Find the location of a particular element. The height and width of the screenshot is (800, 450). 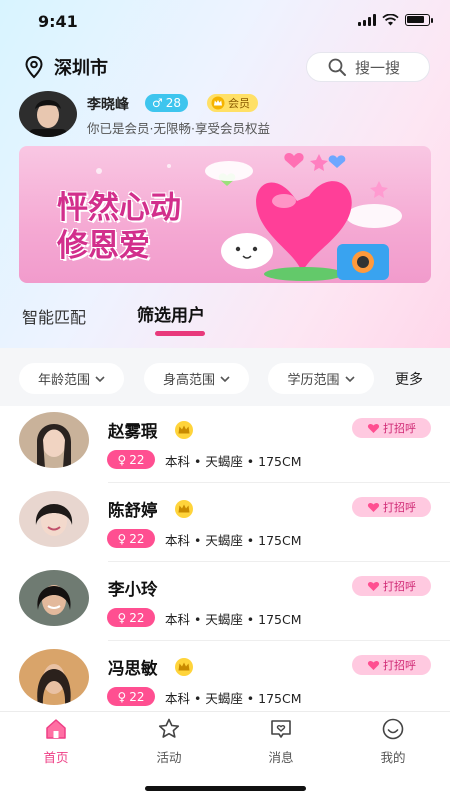

search-placeholder: 搜一搜 is located at coordinates (378, 67).